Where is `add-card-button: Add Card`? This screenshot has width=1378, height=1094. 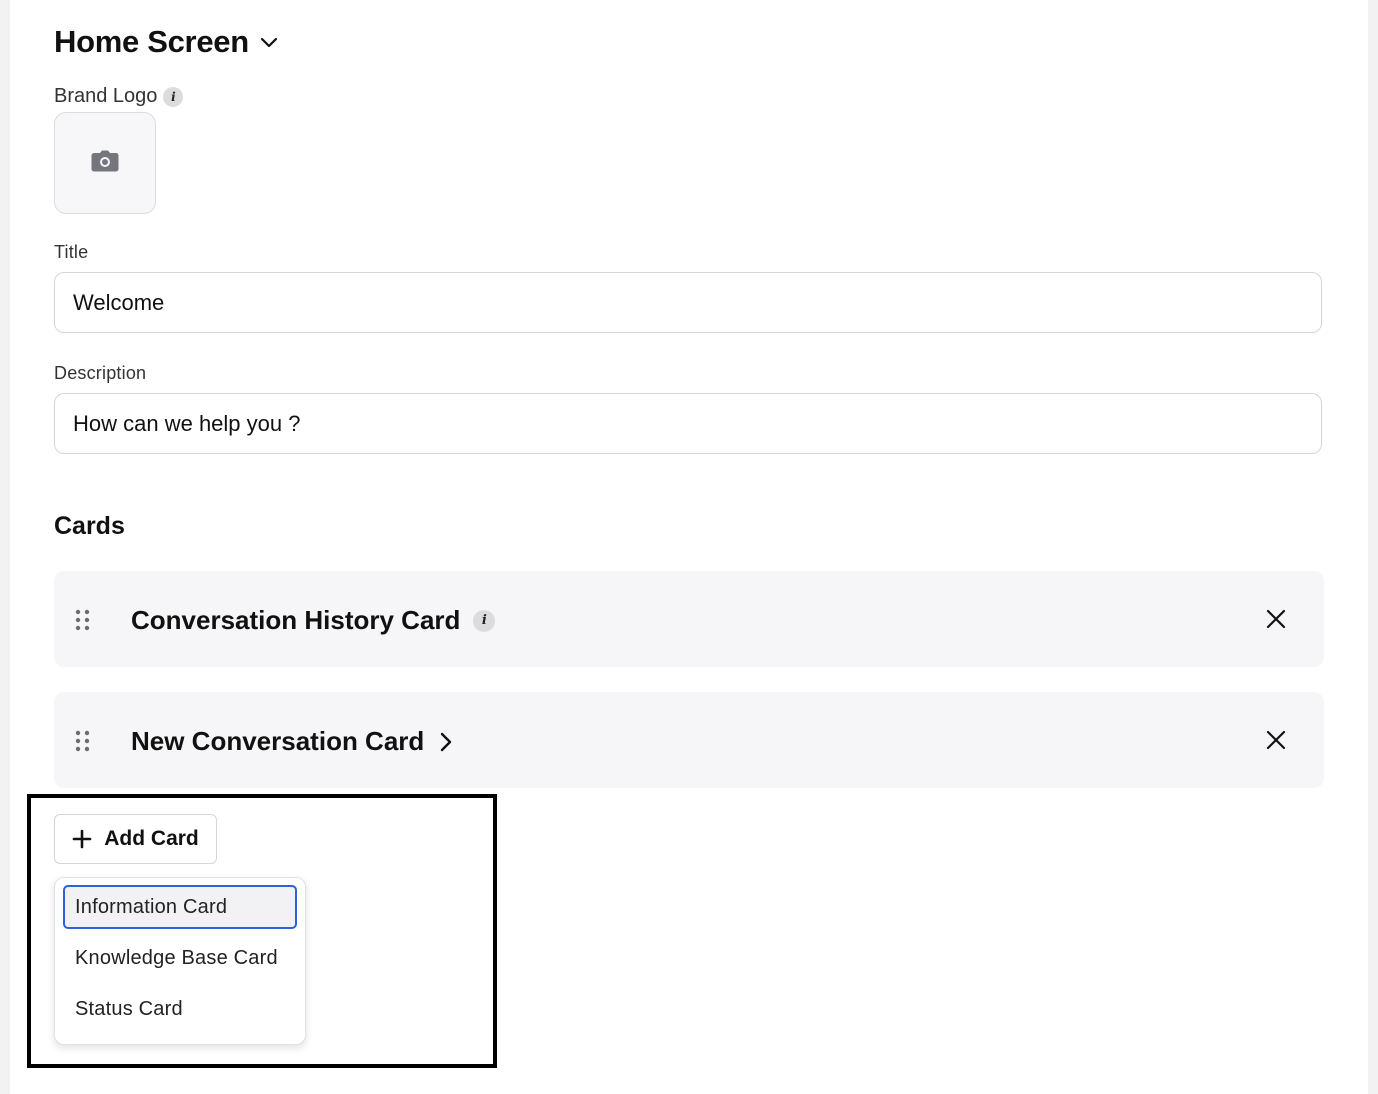 add-card-button: Add Card is located at coordinates (135, 839).